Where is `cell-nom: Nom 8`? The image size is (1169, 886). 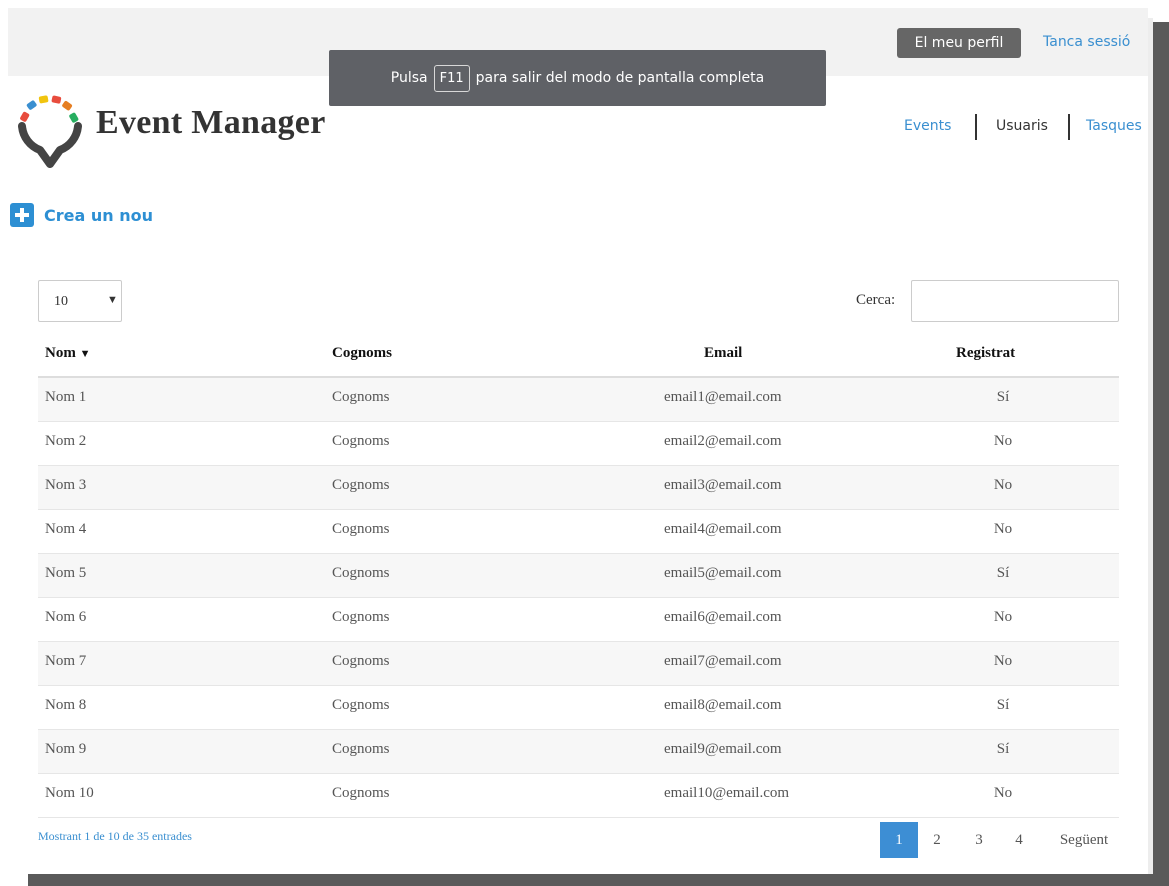 cell-nom: Nom 8 is located at coordinates (66, 705).